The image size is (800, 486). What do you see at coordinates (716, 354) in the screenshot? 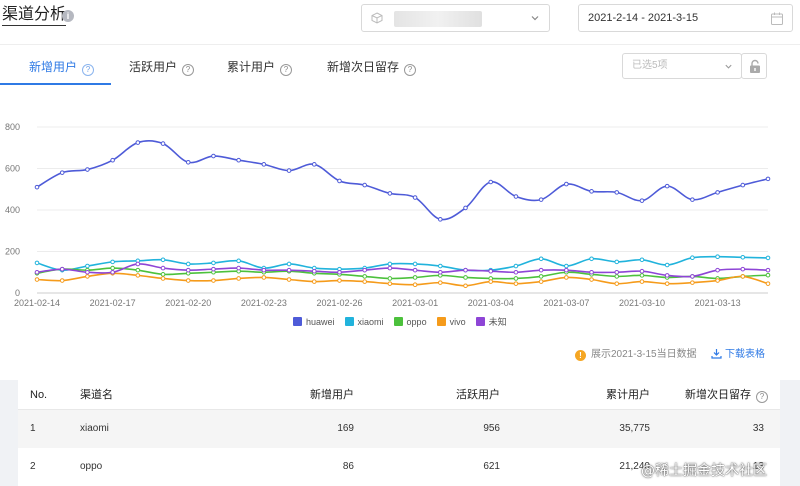
I see `download-icon` at bounding box center [716, 354].